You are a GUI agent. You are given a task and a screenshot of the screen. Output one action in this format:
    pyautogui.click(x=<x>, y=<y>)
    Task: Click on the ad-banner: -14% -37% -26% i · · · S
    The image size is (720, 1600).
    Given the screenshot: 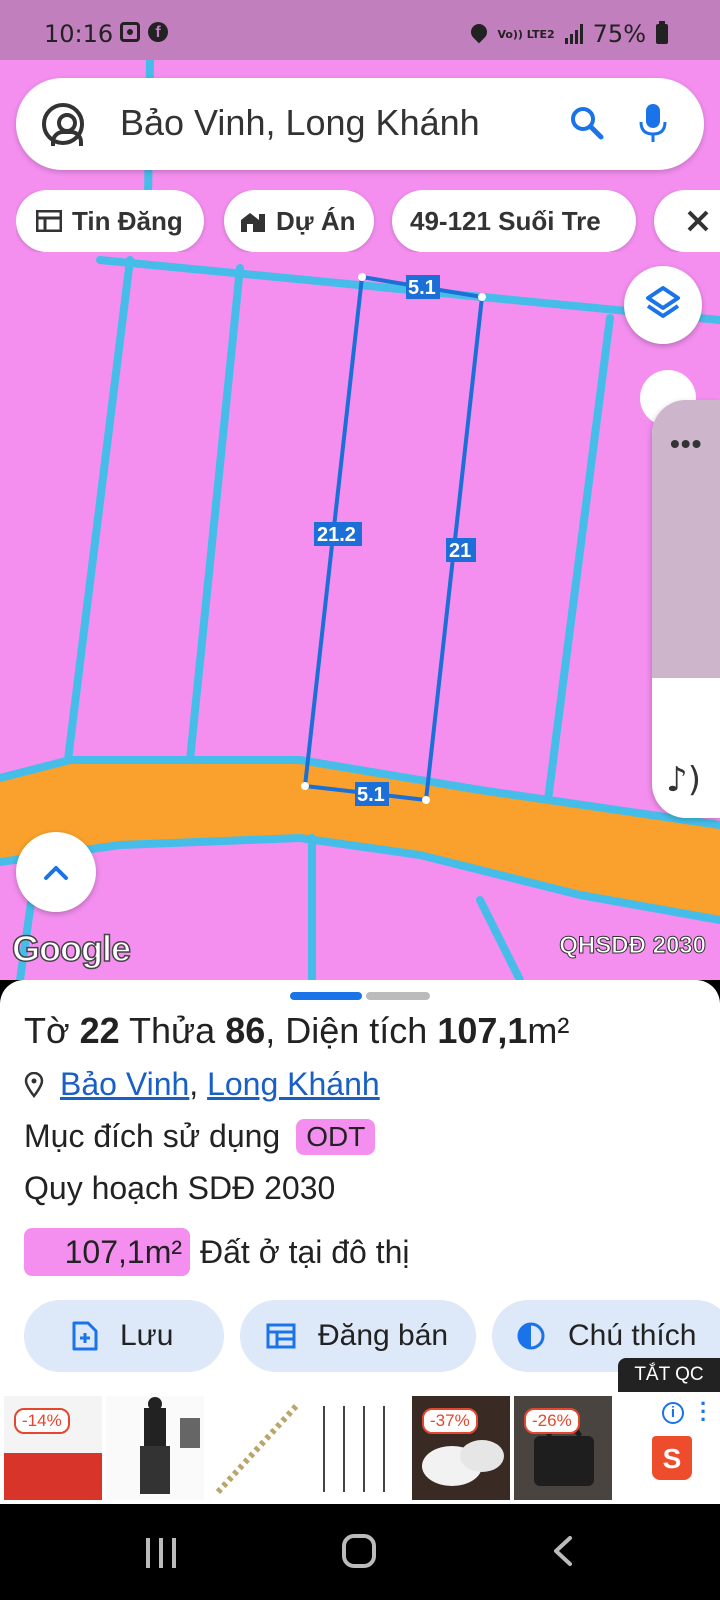 What is the action you would take?
    pyautogui.click(x=360, y=1448)
    